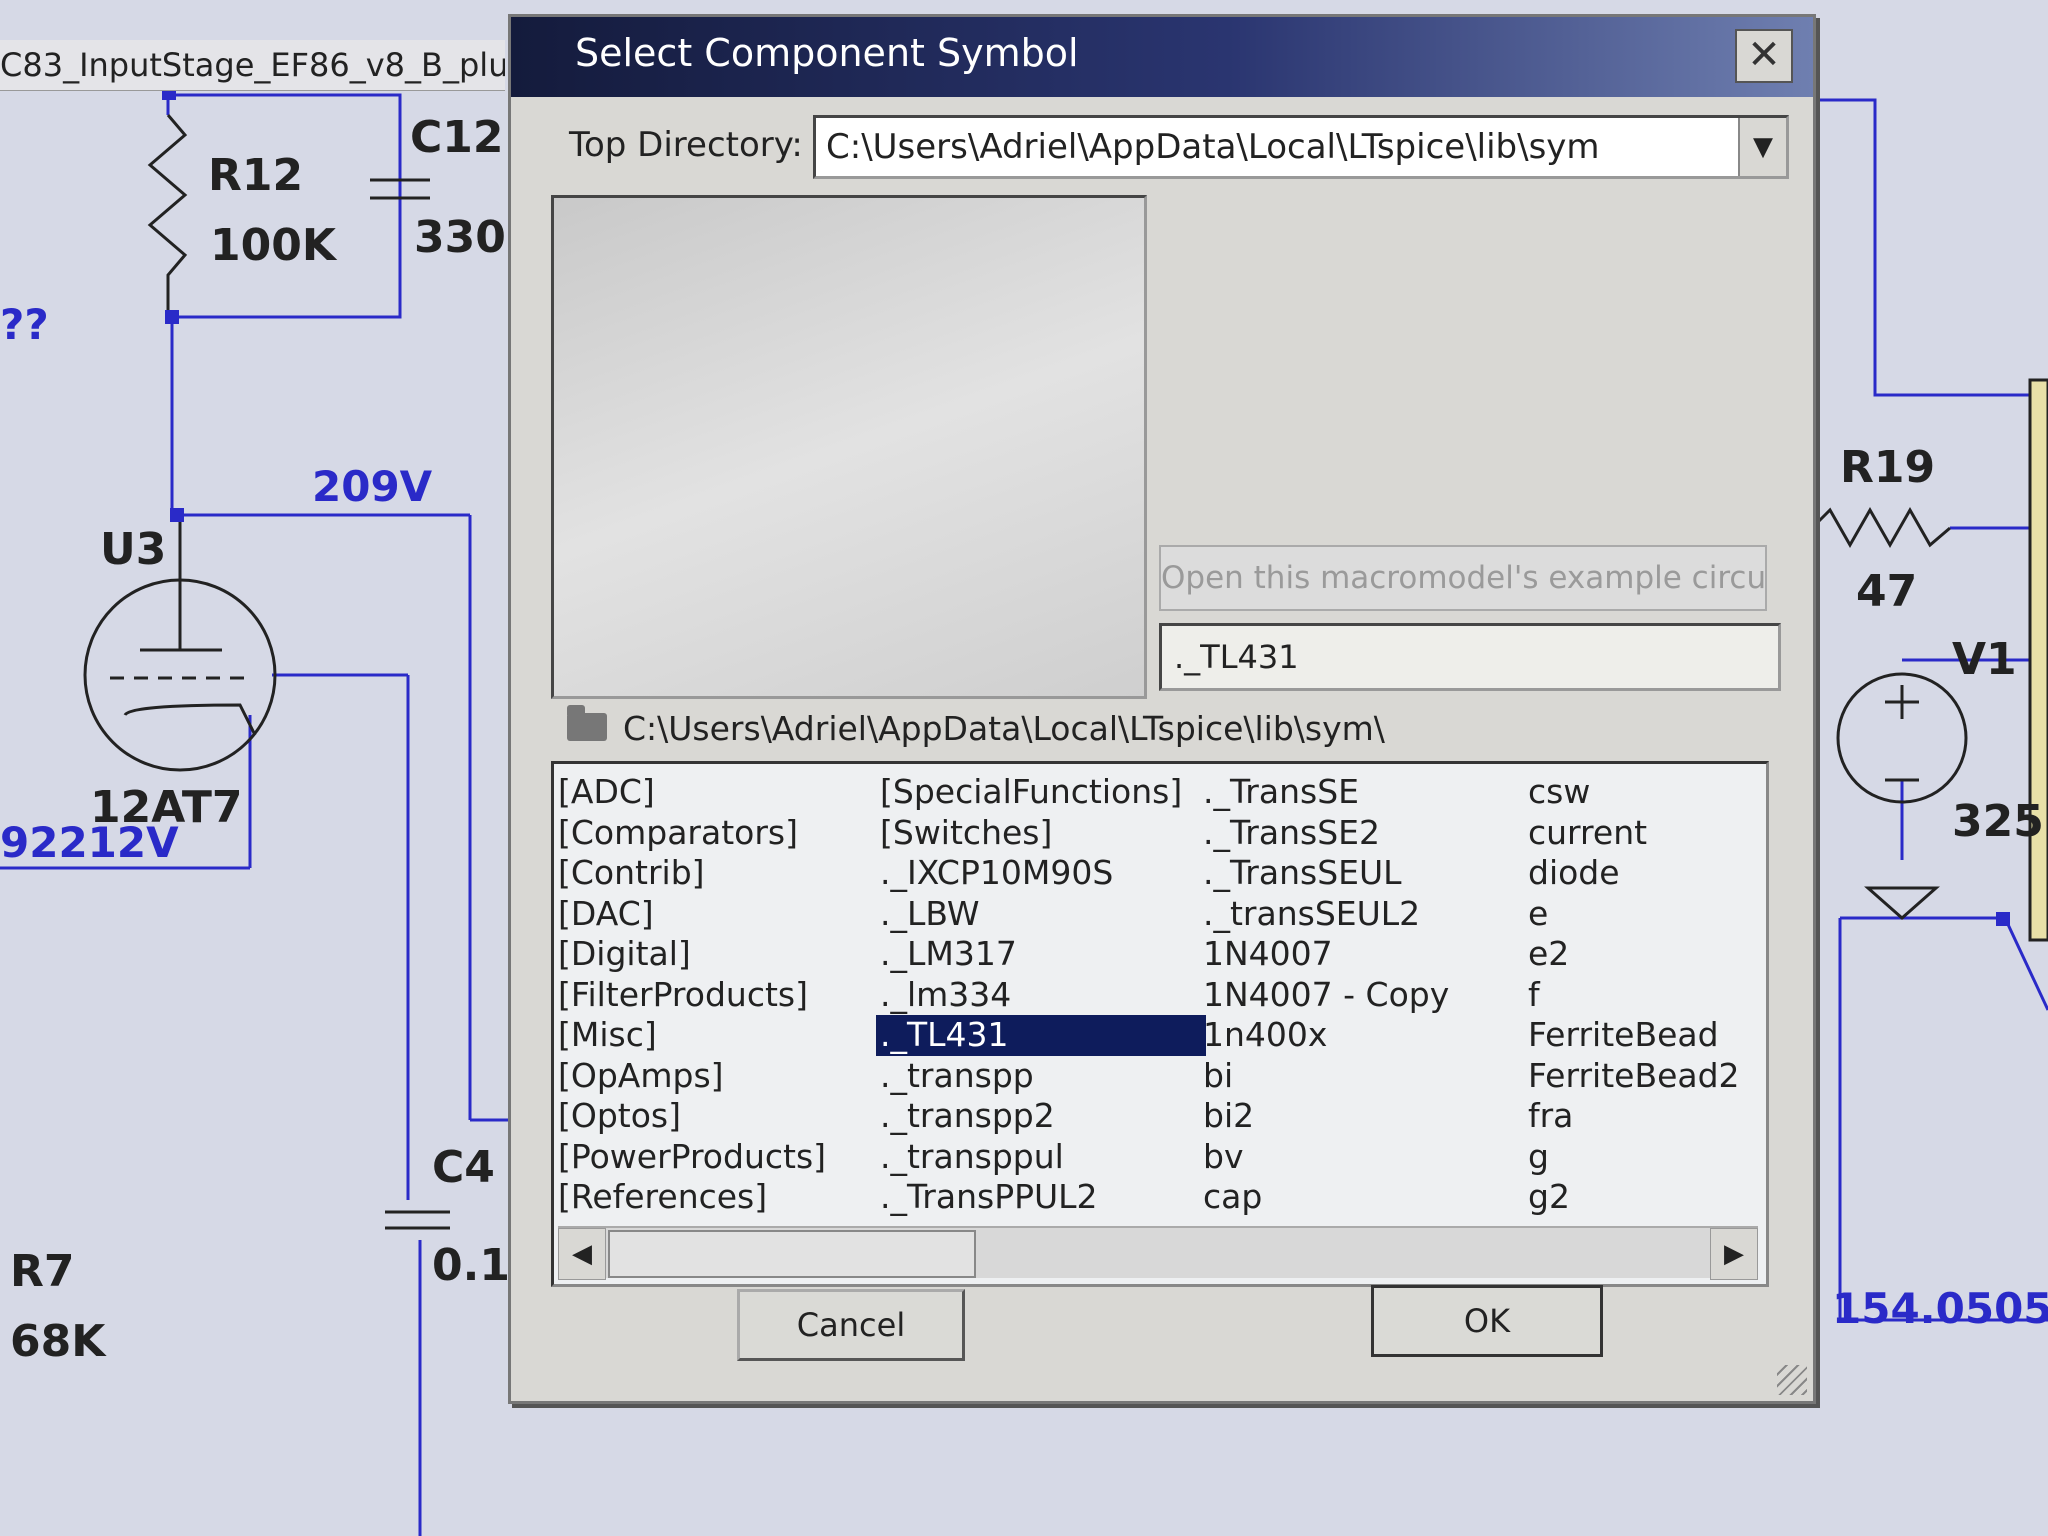  What do you see at coordinates (1645, 1157) in the screenshot?
I see `list-item: g` at bounding box center [1645, 1157].